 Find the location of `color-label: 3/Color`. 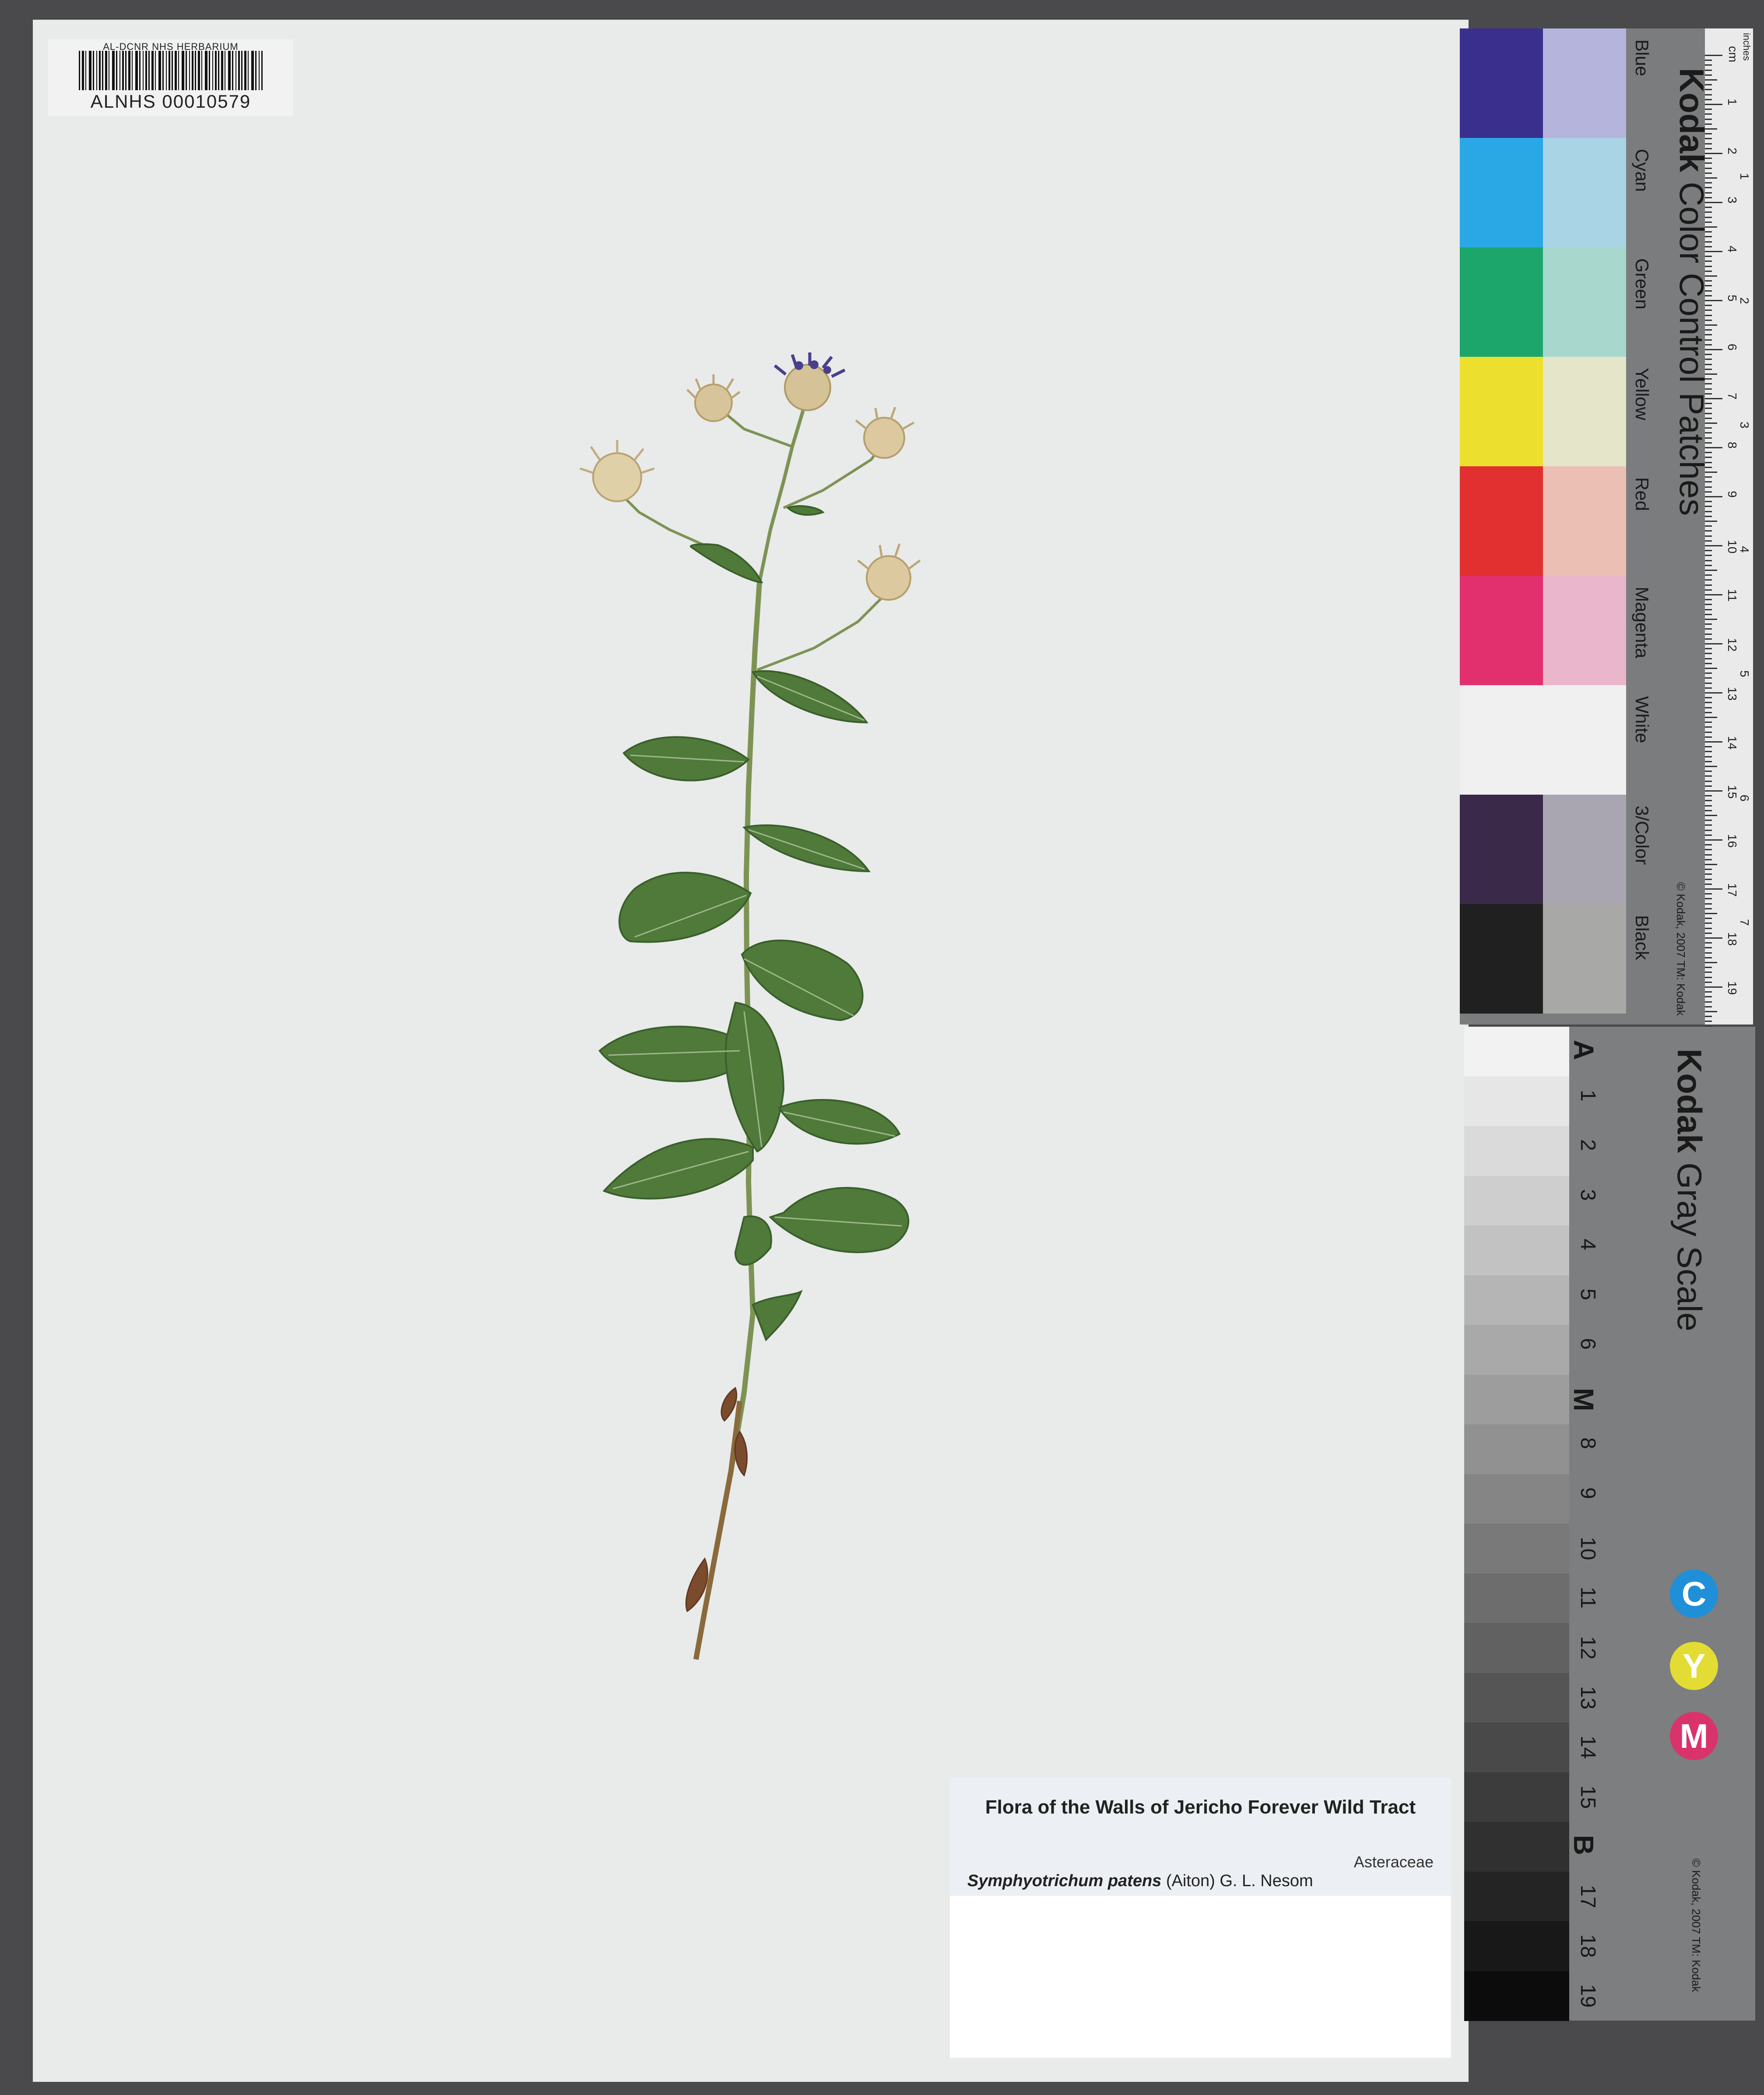

color-label: 3/Color is located at coordinates (1642, 835).